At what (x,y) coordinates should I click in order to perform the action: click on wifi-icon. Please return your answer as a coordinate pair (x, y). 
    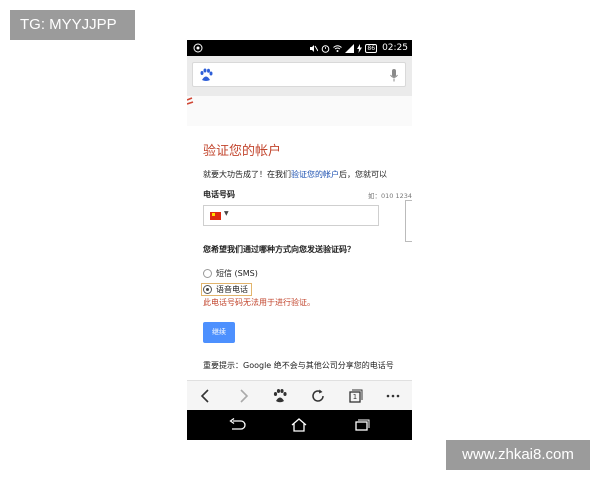
    Looking at the image, I should click on (338, 48).